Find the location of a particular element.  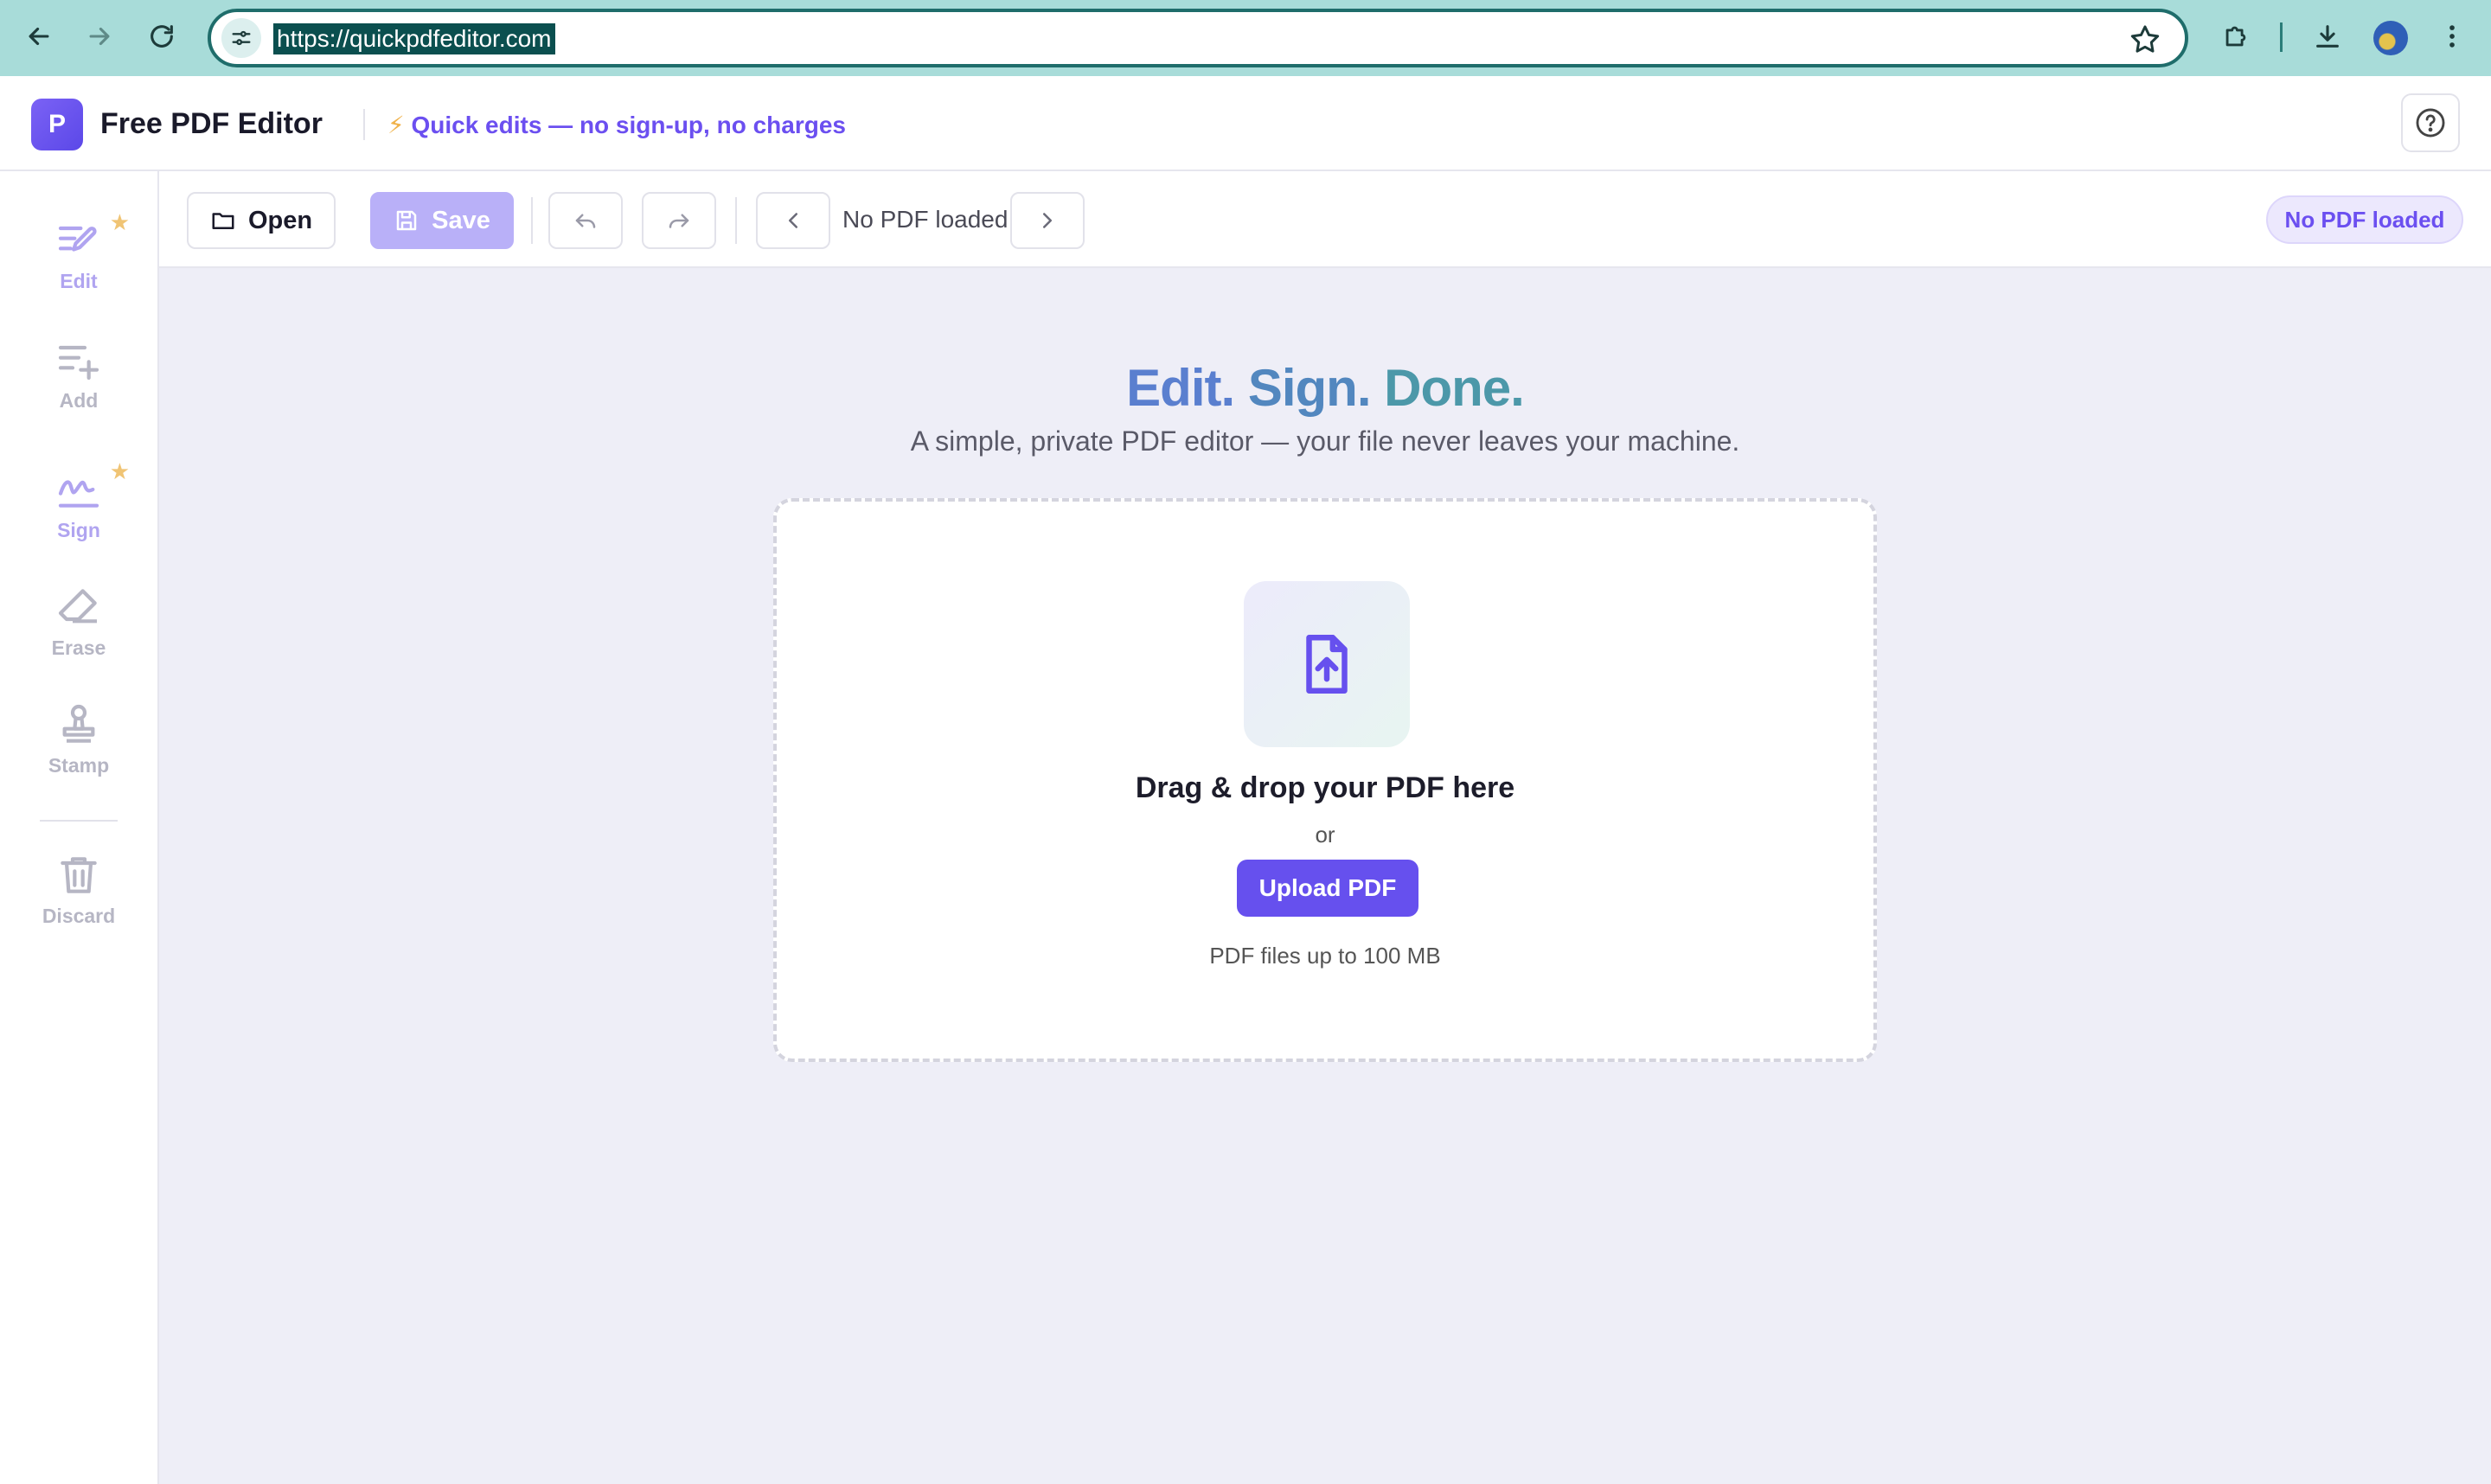

next-page-button is located at coordinates (1047, 221).